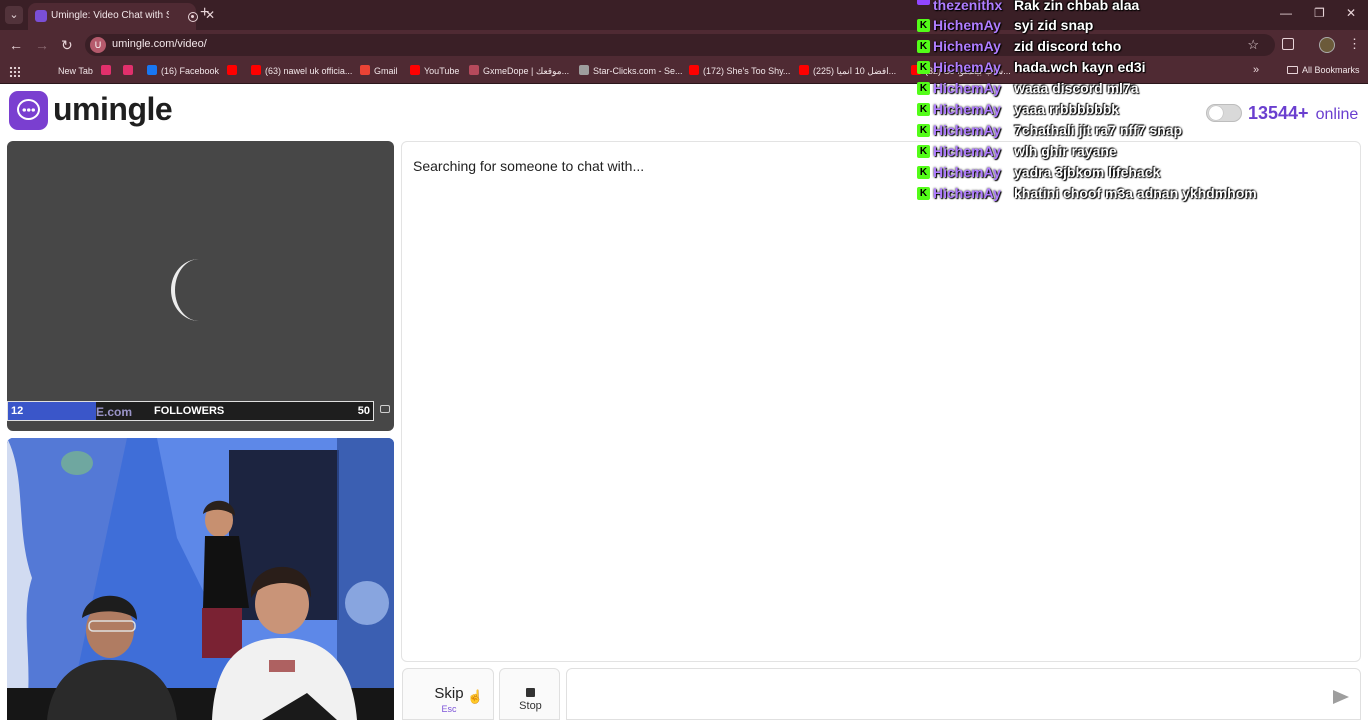  What do you see at coordinates (1068, 46) in the screenshot?
I see `chat-message-text: zid discord tcho` at bounding box center [1068, 46].